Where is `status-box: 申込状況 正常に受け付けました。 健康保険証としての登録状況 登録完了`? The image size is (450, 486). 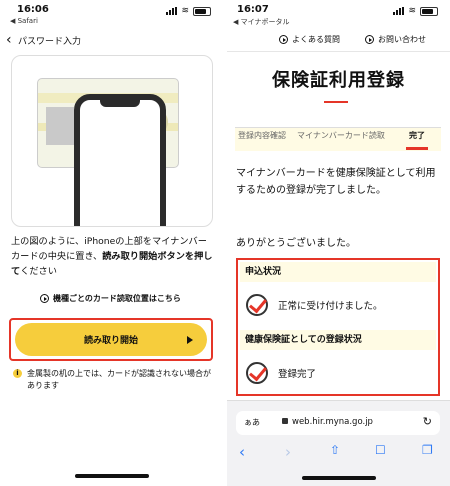
status-box: 申込状況 正常に受け付けました。 健康保険証としての登録状況 登録完了 is located at coordinates (338, 327).